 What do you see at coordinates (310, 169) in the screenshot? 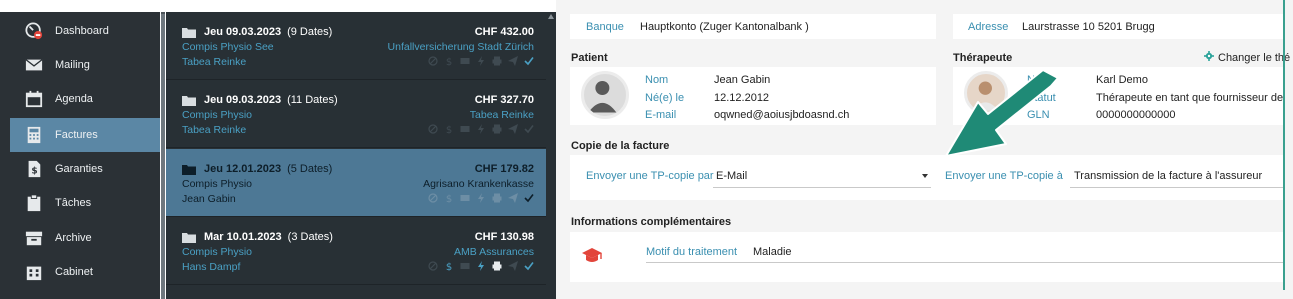
I see `invoice-date-count: (5 Dates)` at bounding box center [310, 169].